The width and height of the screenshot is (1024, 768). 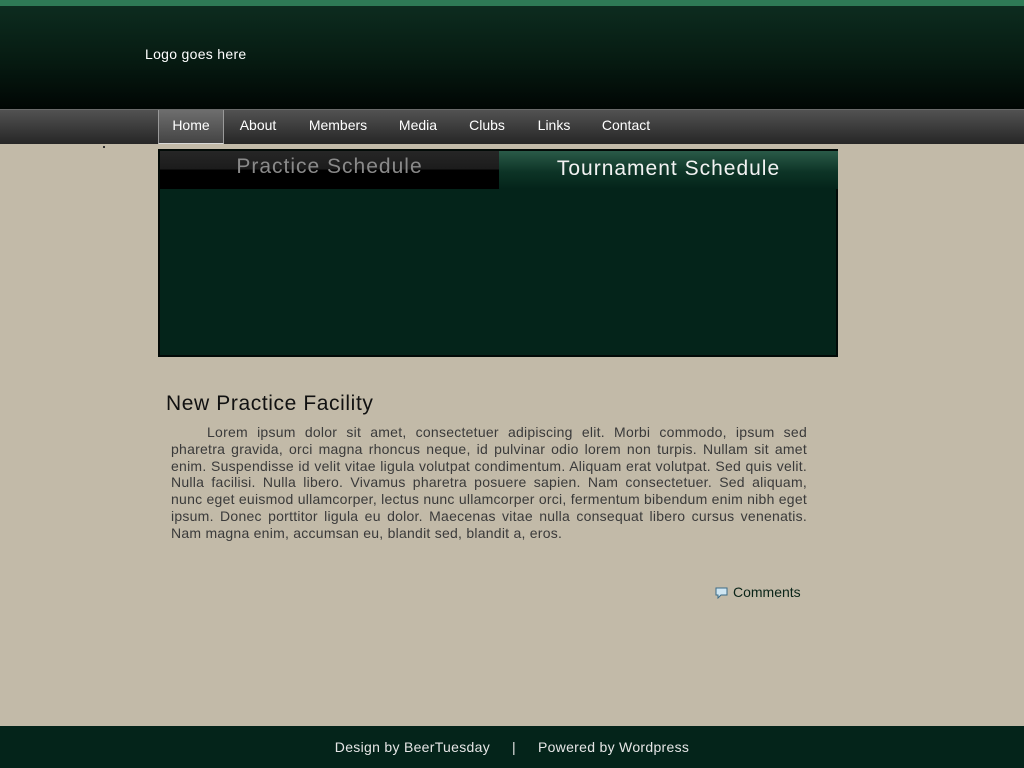 What do you see at coordinates (767, 592) in the screenshot?
I see `comments-label: Comments` at bounding box center [767, 592].